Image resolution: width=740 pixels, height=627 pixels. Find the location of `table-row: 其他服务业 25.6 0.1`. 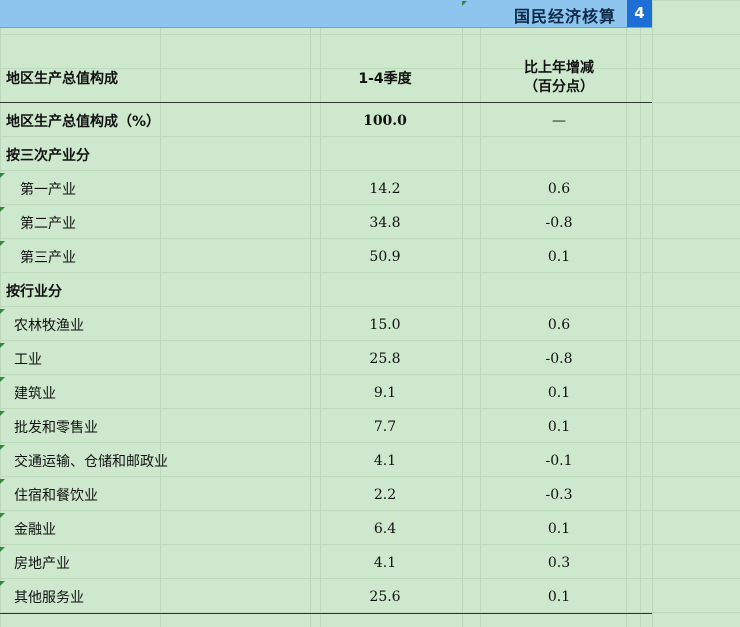

table-row: 其他服务业 25.6 0.1 is located at coordinates (326, 597).